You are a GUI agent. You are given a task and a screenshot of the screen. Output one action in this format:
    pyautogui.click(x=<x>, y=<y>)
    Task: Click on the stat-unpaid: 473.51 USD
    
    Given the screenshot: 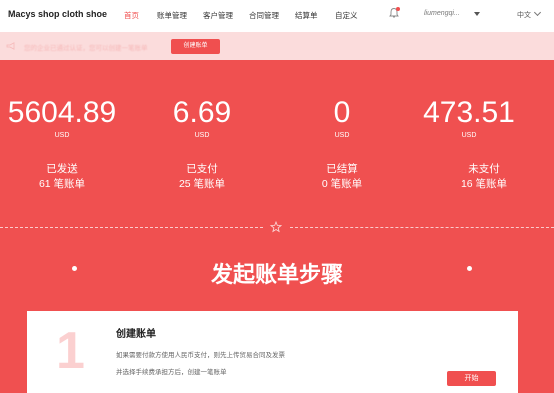 What is the action you would take?
    pyautogui.click(x=469, y=118)
    